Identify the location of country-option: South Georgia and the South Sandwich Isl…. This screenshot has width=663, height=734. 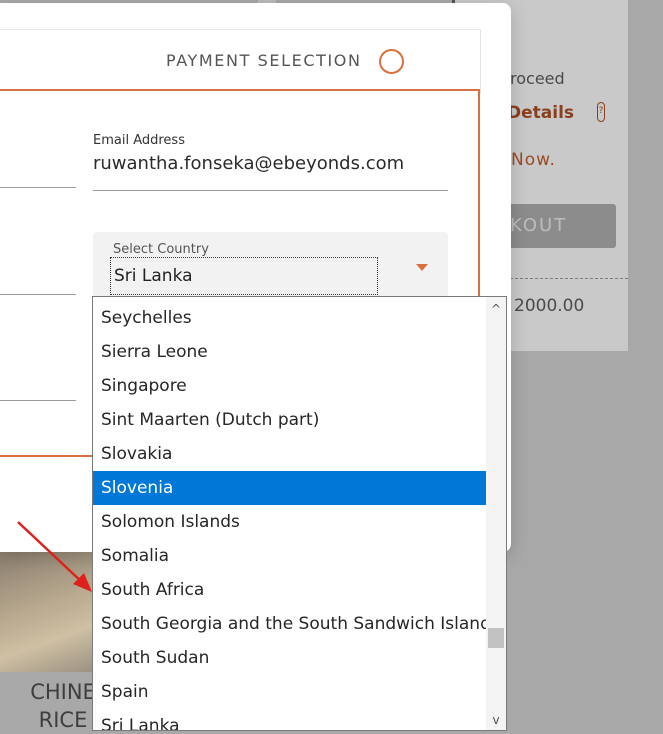
(296, 624).